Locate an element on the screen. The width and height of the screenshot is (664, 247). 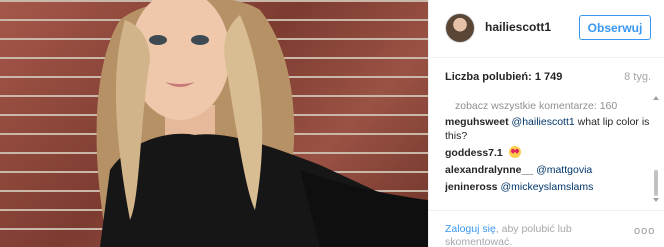
comment-mention: @hailiescott1 is located at coordinates (543, 122).